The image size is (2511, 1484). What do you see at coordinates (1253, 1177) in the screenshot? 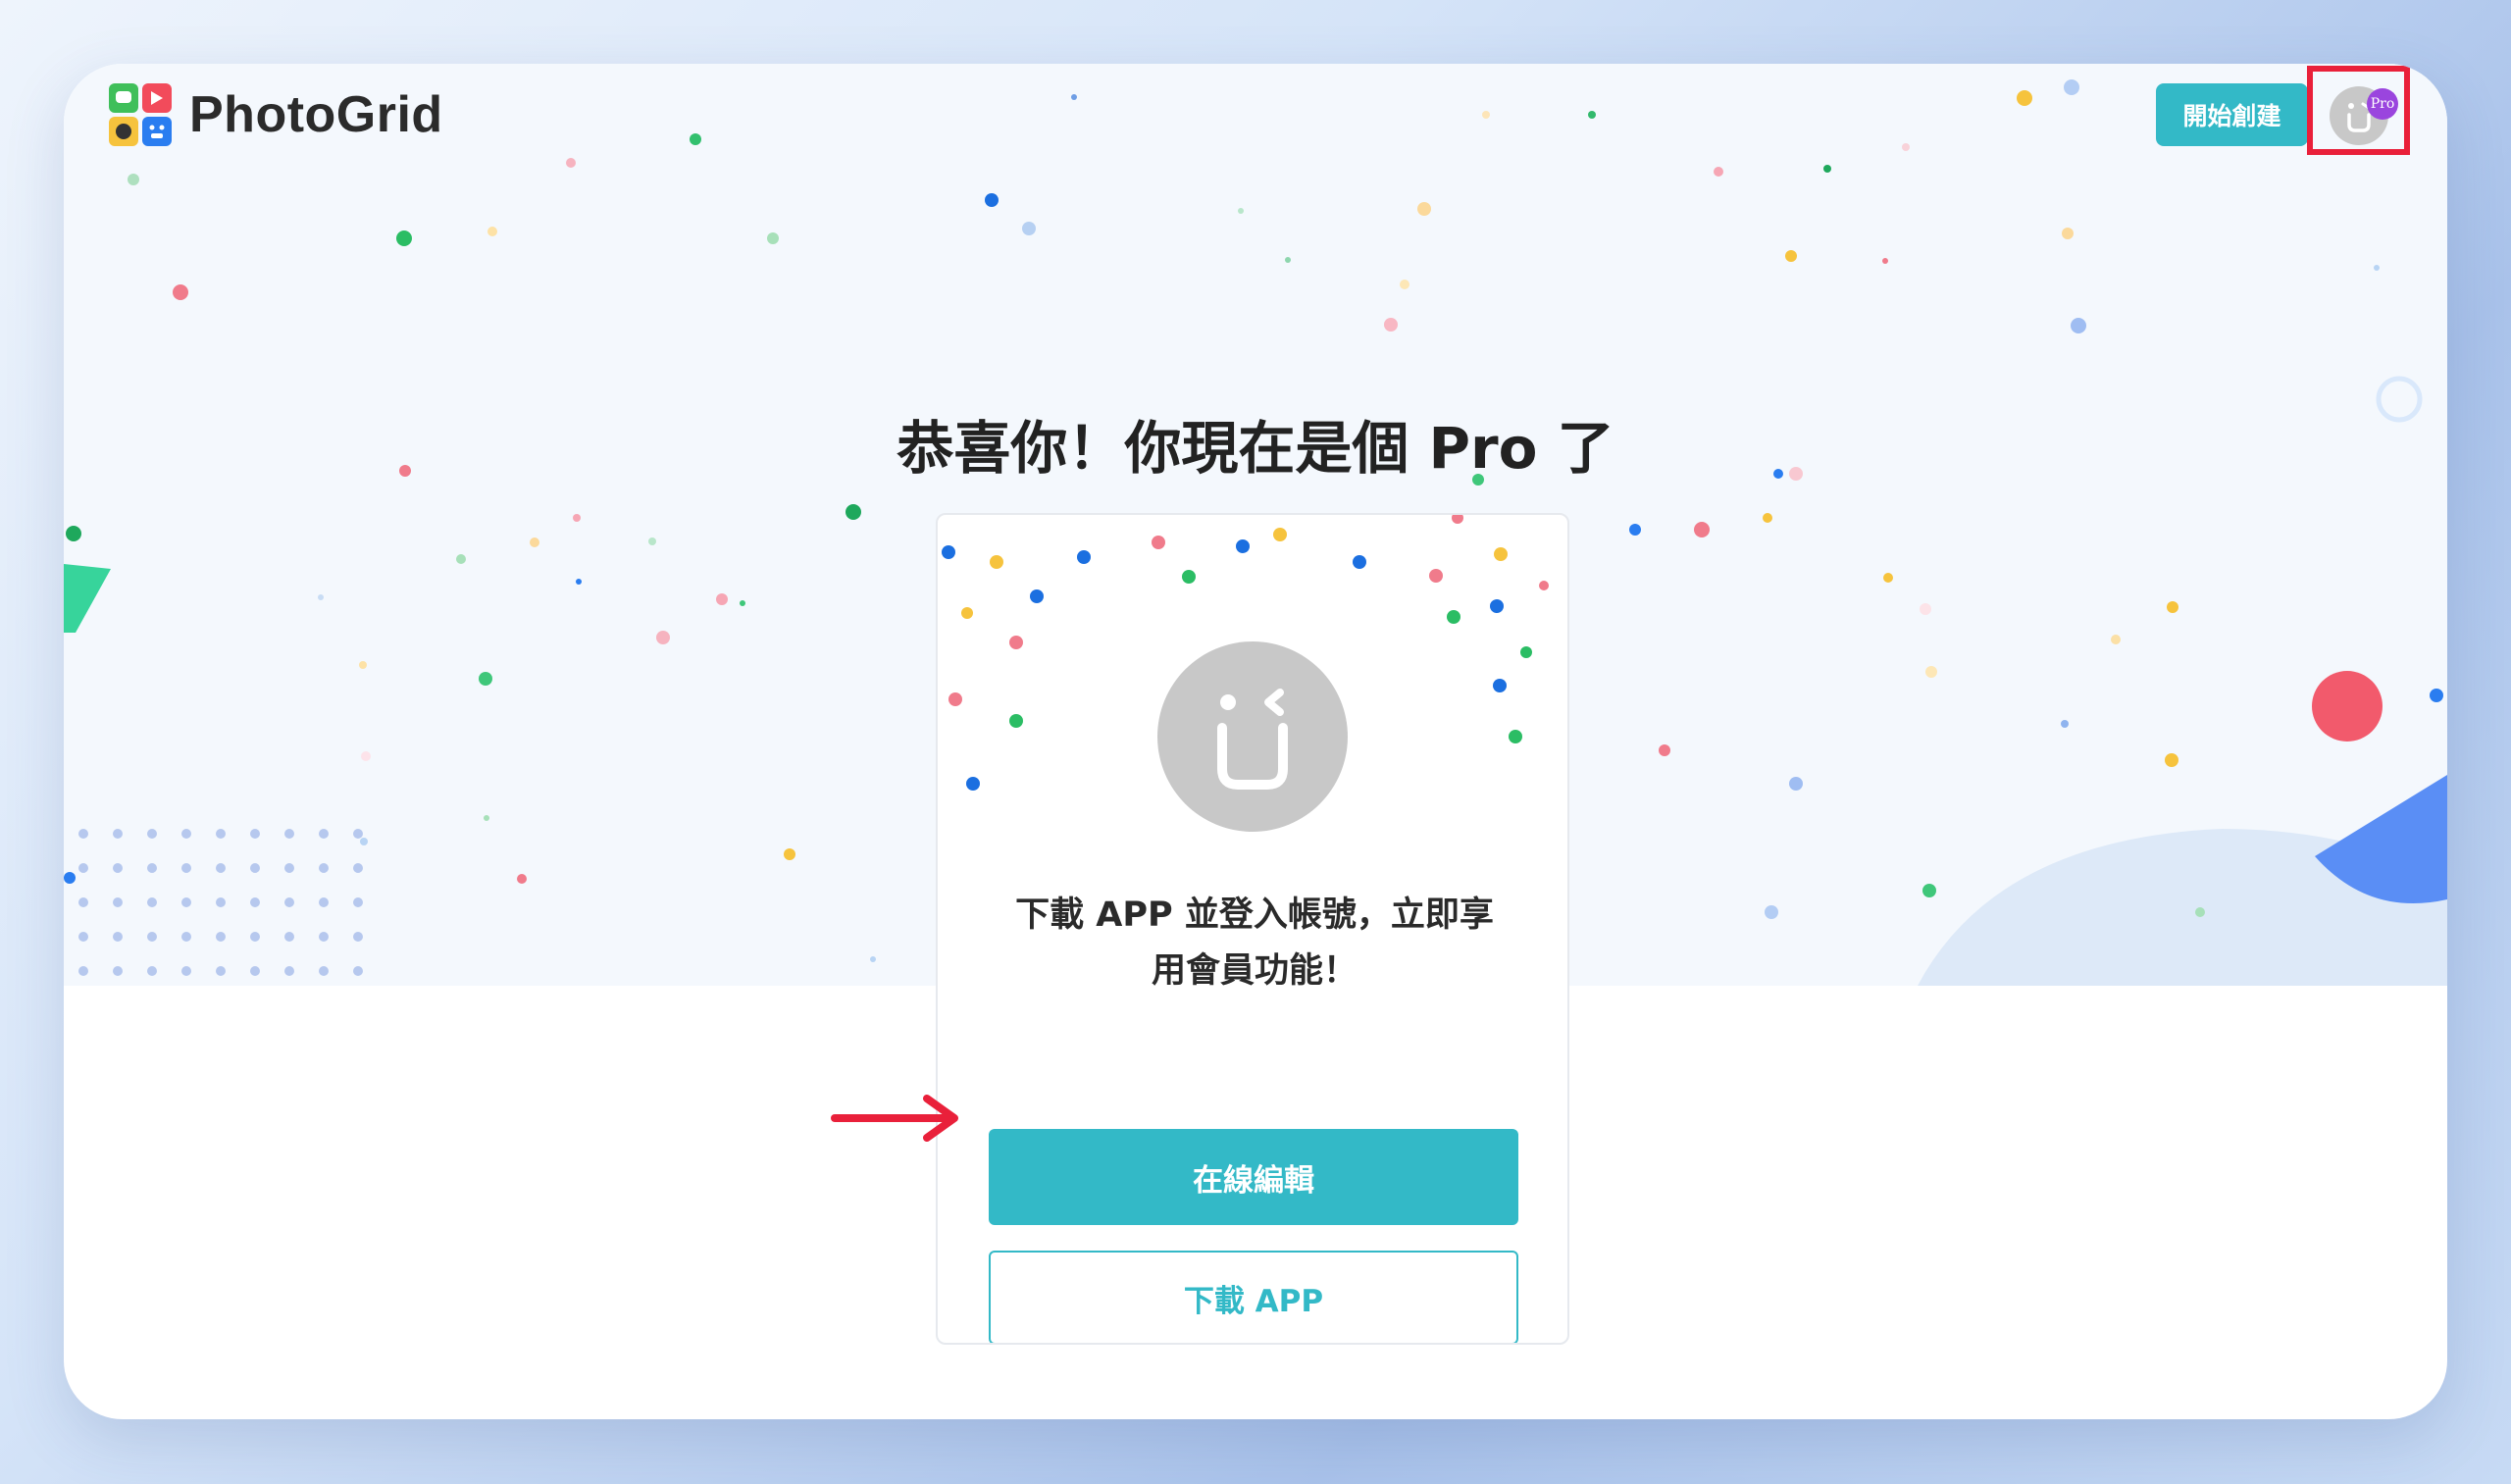
I see `edit-online-button: 在線編輯` at bounding box center [1253, 1177].